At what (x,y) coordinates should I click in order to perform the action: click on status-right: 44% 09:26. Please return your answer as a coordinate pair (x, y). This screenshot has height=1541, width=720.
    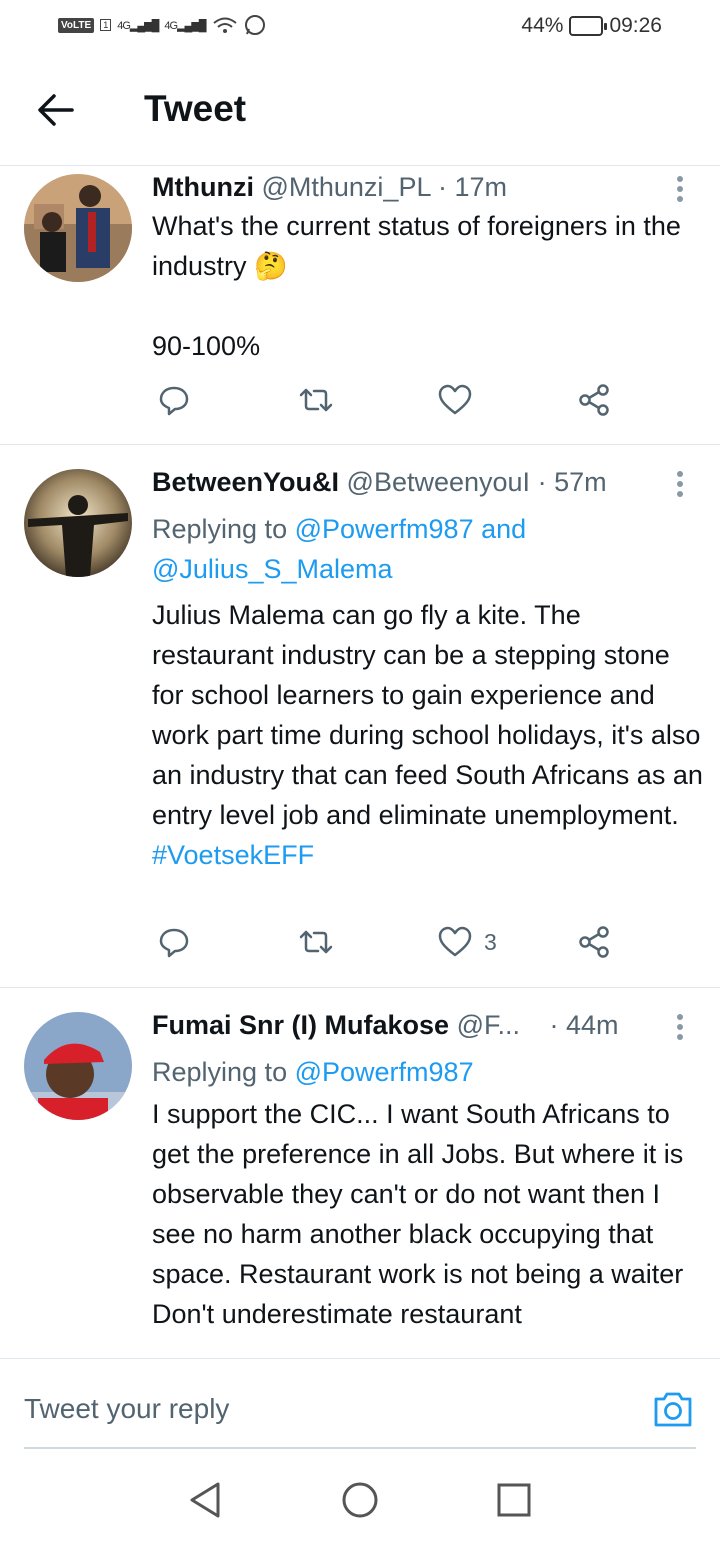
    Looking at the image, I should click on (591, 26).